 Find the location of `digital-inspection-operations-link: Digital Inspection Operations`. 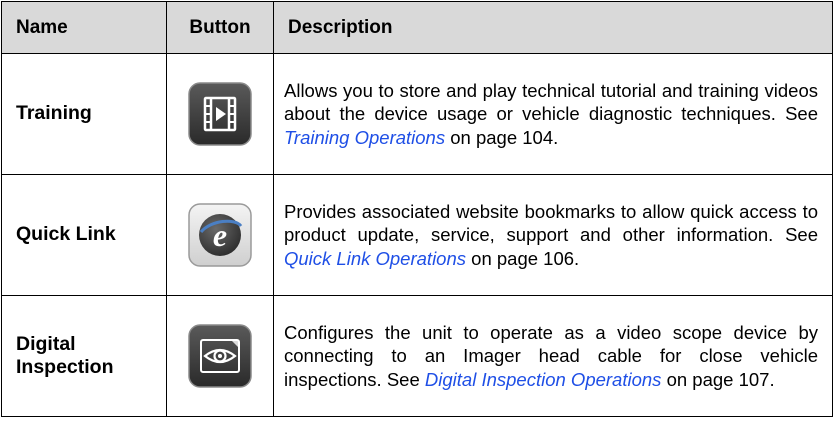

digital-inspection-operations-link: Digital Inspection Operations is located at coordinates (543, 379).